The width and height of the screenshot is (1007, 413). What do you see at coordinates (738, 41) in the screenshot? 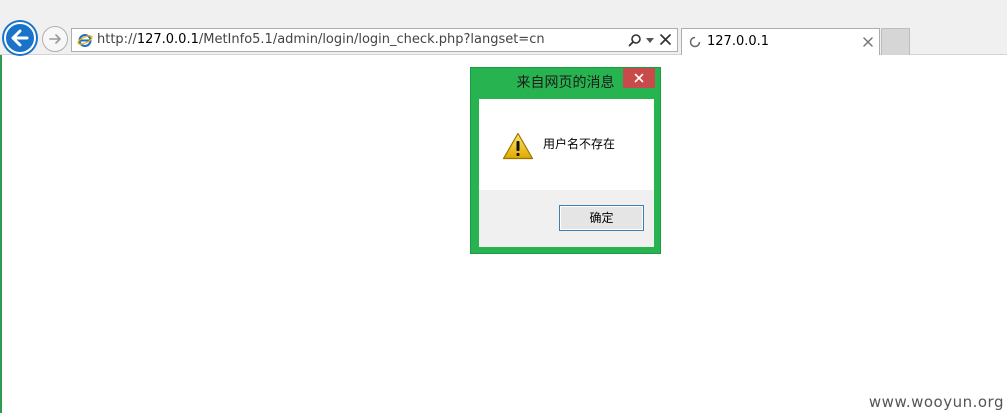
I see `tab-title: 127.0.0.1` at bounding box center [738, 41].